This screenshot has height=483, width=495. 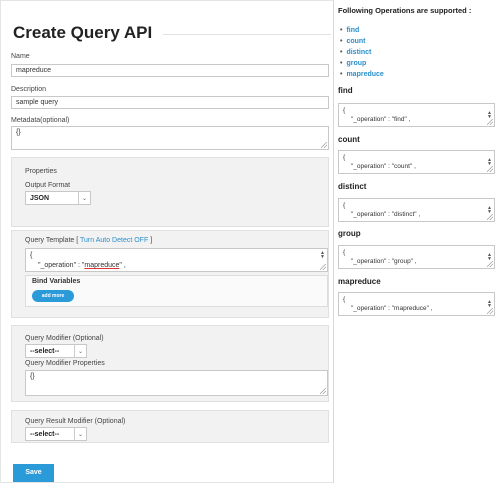 I want to click on output-format-value: JSON, so click(x=40, y=198).